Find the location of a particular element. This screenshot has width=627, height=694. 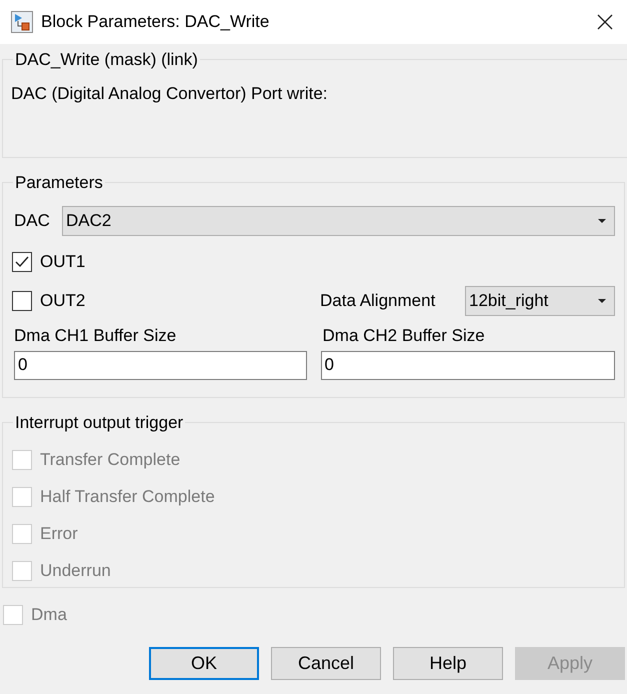

dialog-button: Help is located at coordinates (448, 663).